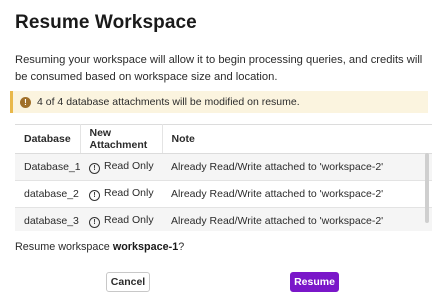 Image resolution: width=446 pixels, height=306 pixels. I want to click on table-header-row: Database New Attachment Note, so click(223, 139).